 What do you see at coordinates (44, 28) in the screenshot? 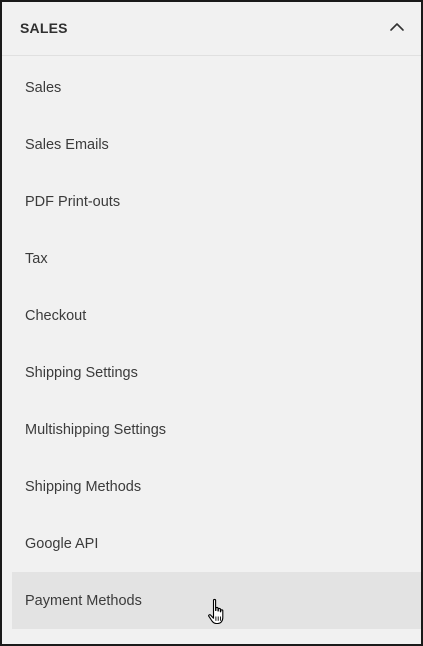
I see `section-title: SALES` at bounding box center [44, 28].